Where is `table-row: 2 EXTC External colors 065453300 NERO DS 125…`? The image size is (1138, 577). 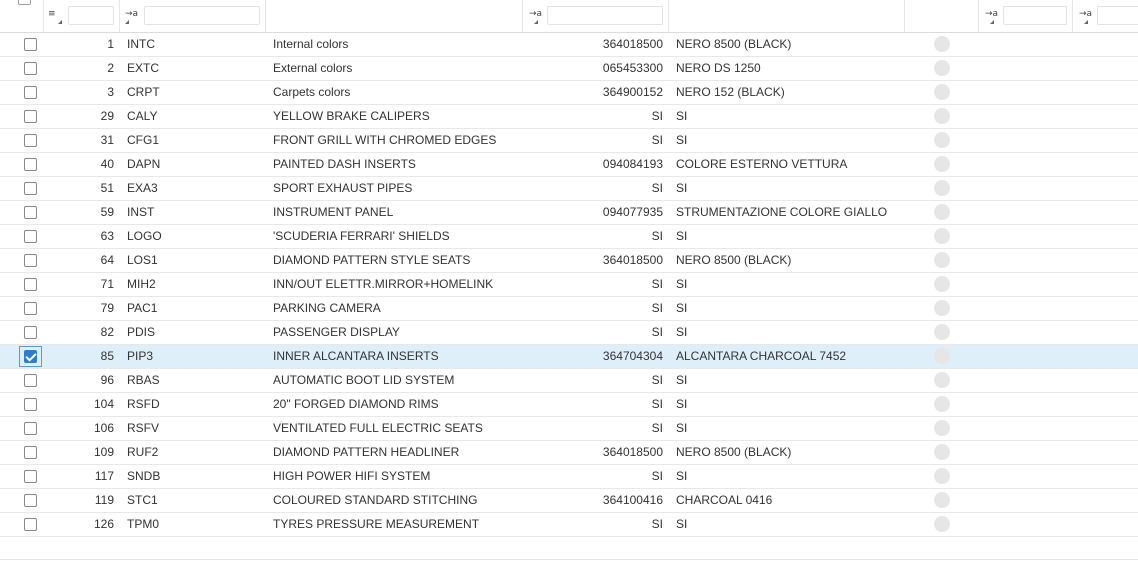
table-row: 2 EXTC External colors 065453300 NERO DS 125… is located at coordinates (569, 69).